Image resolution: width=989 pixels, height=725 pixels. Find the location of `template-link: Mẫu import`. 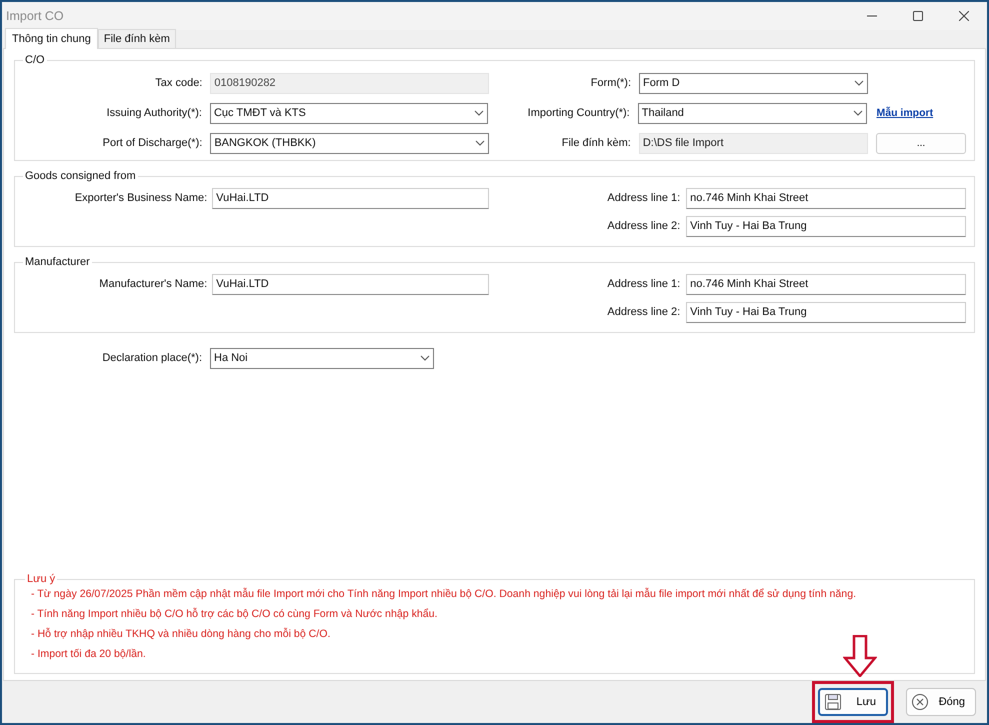

template-link: Mẫu import is located at coordinates (905, 112).